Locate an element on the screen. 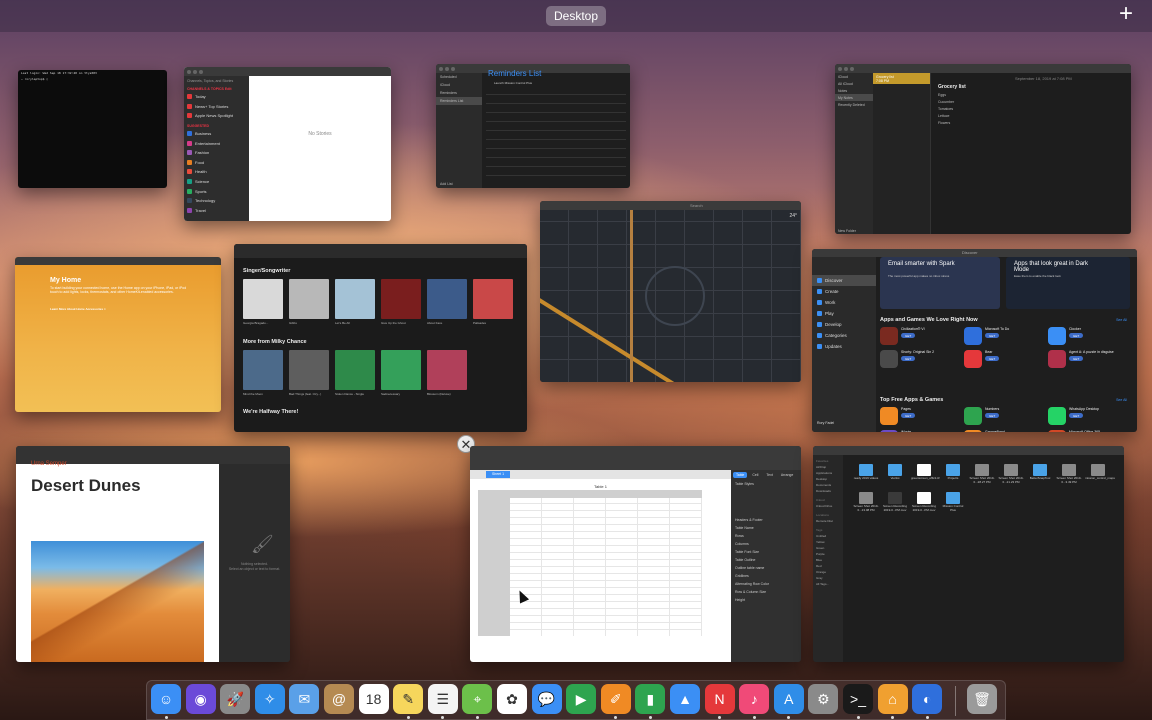 This screenshot has width=1152, height=720. reminders-sidebar-item: Reminders is located at coordinates (459, 93).